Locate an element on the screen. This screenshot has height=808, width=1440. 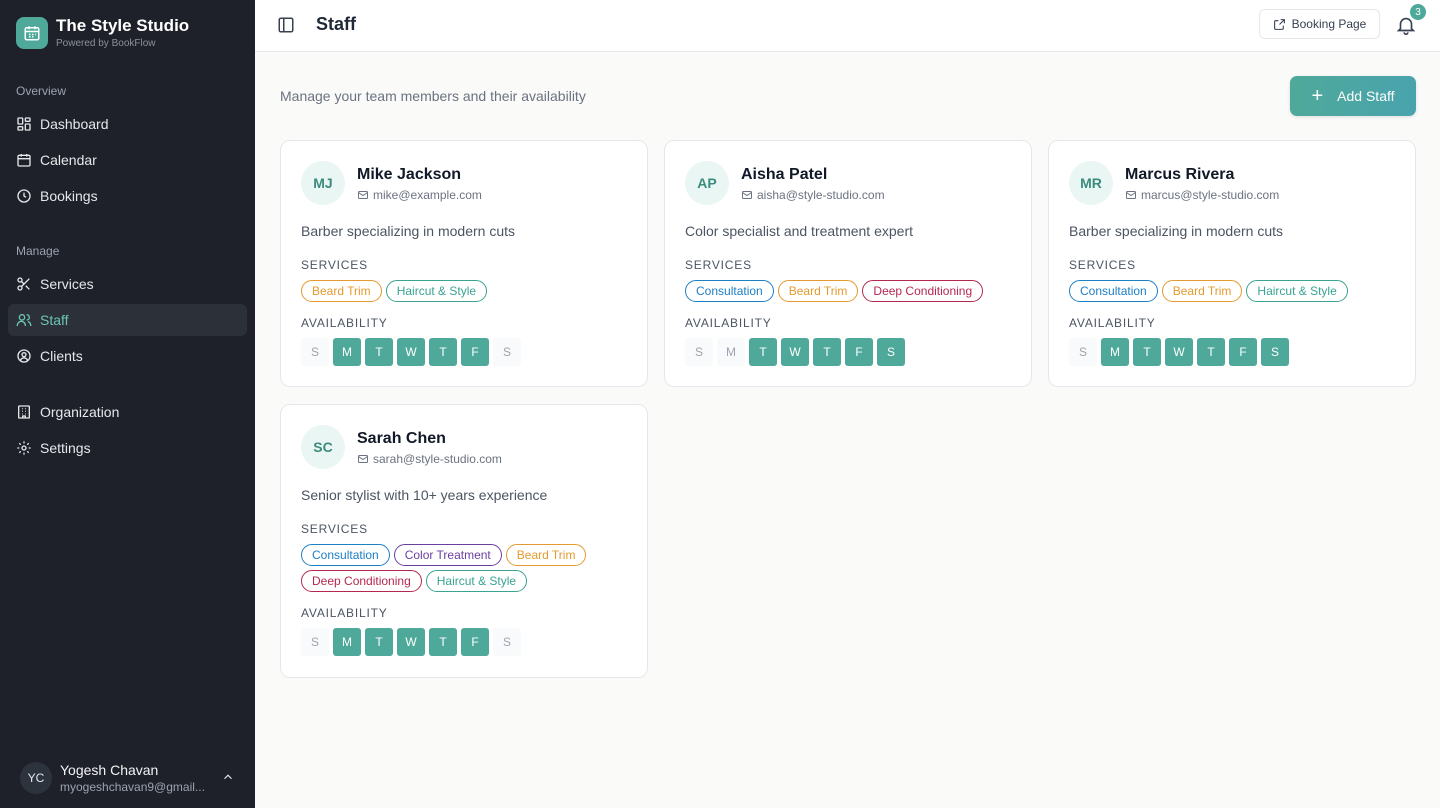
nav-group-manage: Manage is located at coordinates (38, 251).